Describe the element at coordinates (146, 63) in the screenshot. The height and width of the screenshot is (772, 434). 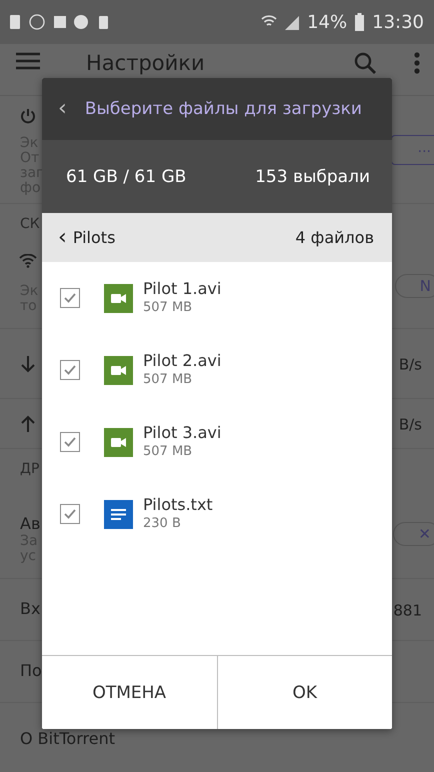
I see `screen-title: Настройки` at that location.